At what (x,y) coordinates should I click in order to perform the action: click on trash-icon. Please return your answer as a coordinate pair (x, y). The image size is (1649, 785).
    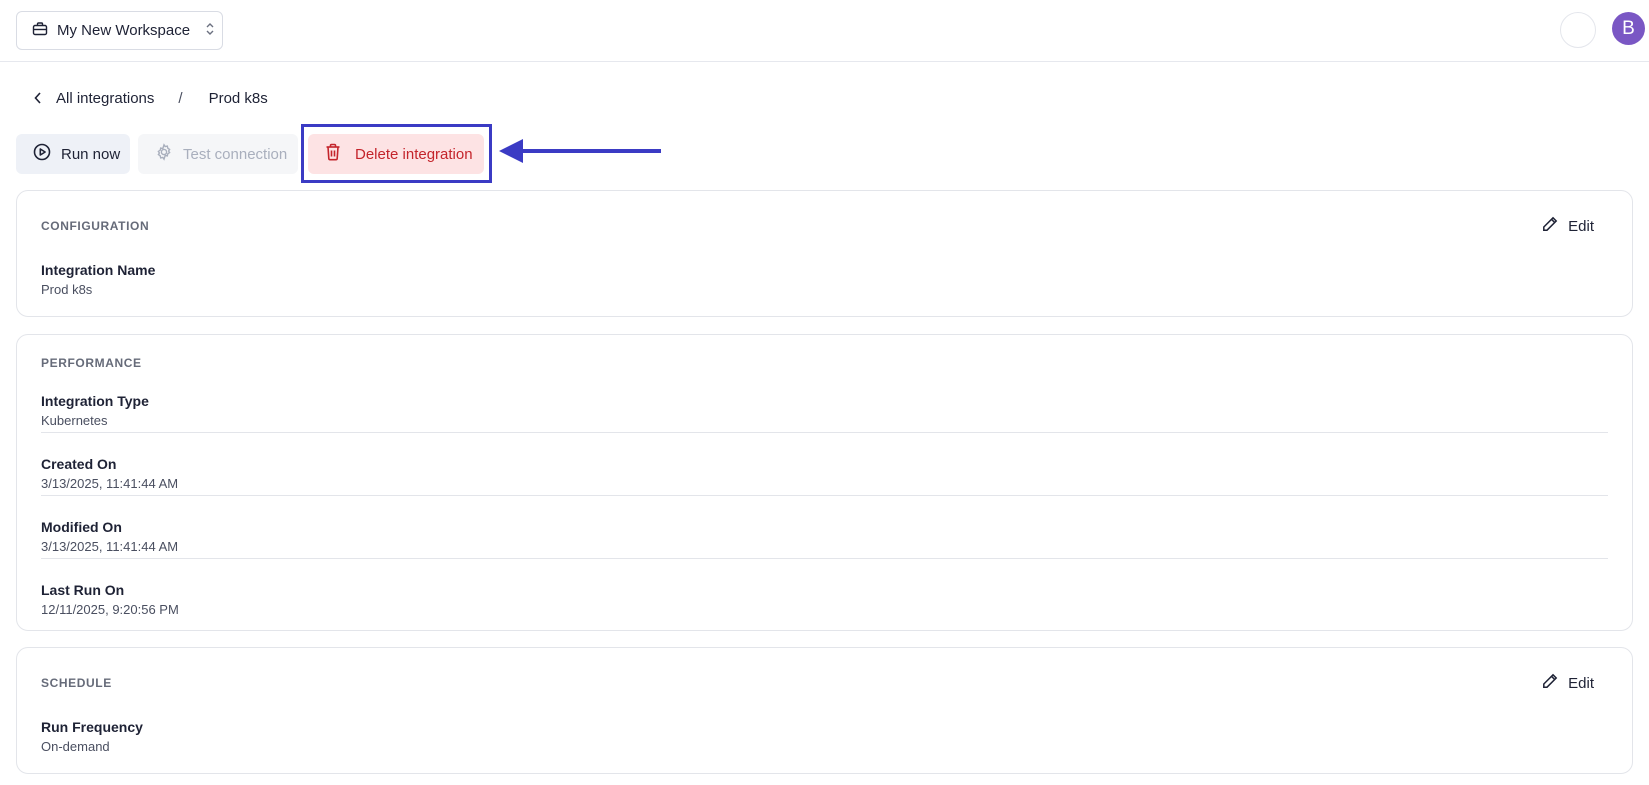
    Looking at the image, I should click on (333, 154).